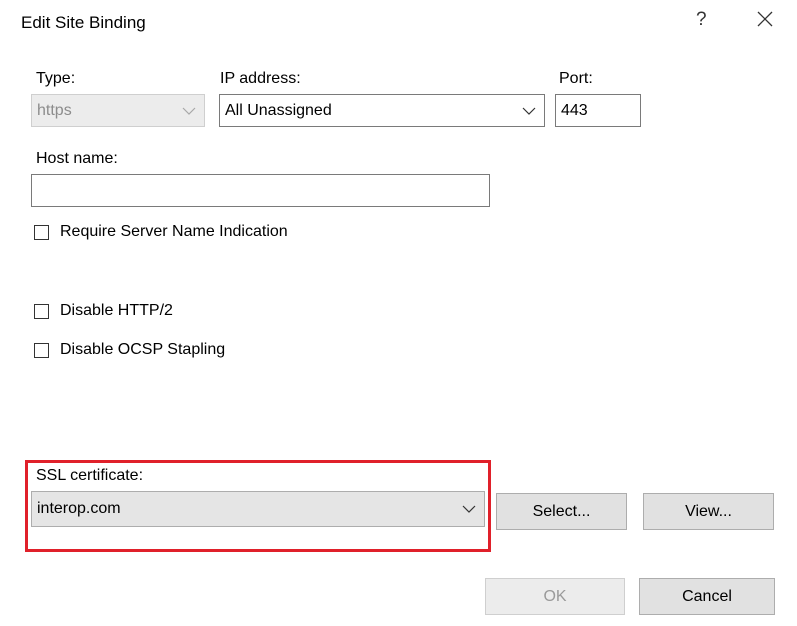 The height and width of the screenshot is (626, 797). Describe the element at coordinates (41, 232) in the screenshot. I see `require-sni-checkbox` at that location.